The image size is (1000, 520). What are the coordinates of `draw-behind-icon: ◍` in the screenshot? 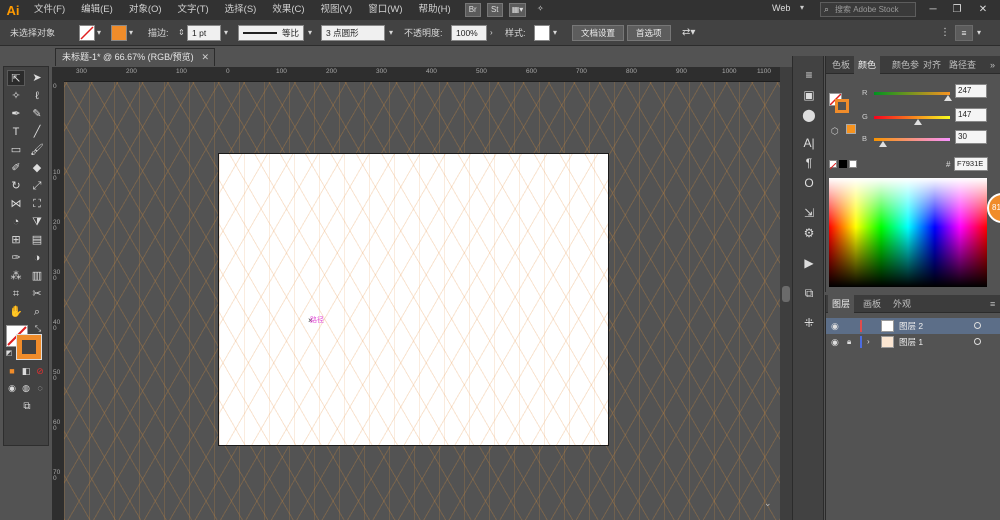 It's located at (26, 388).